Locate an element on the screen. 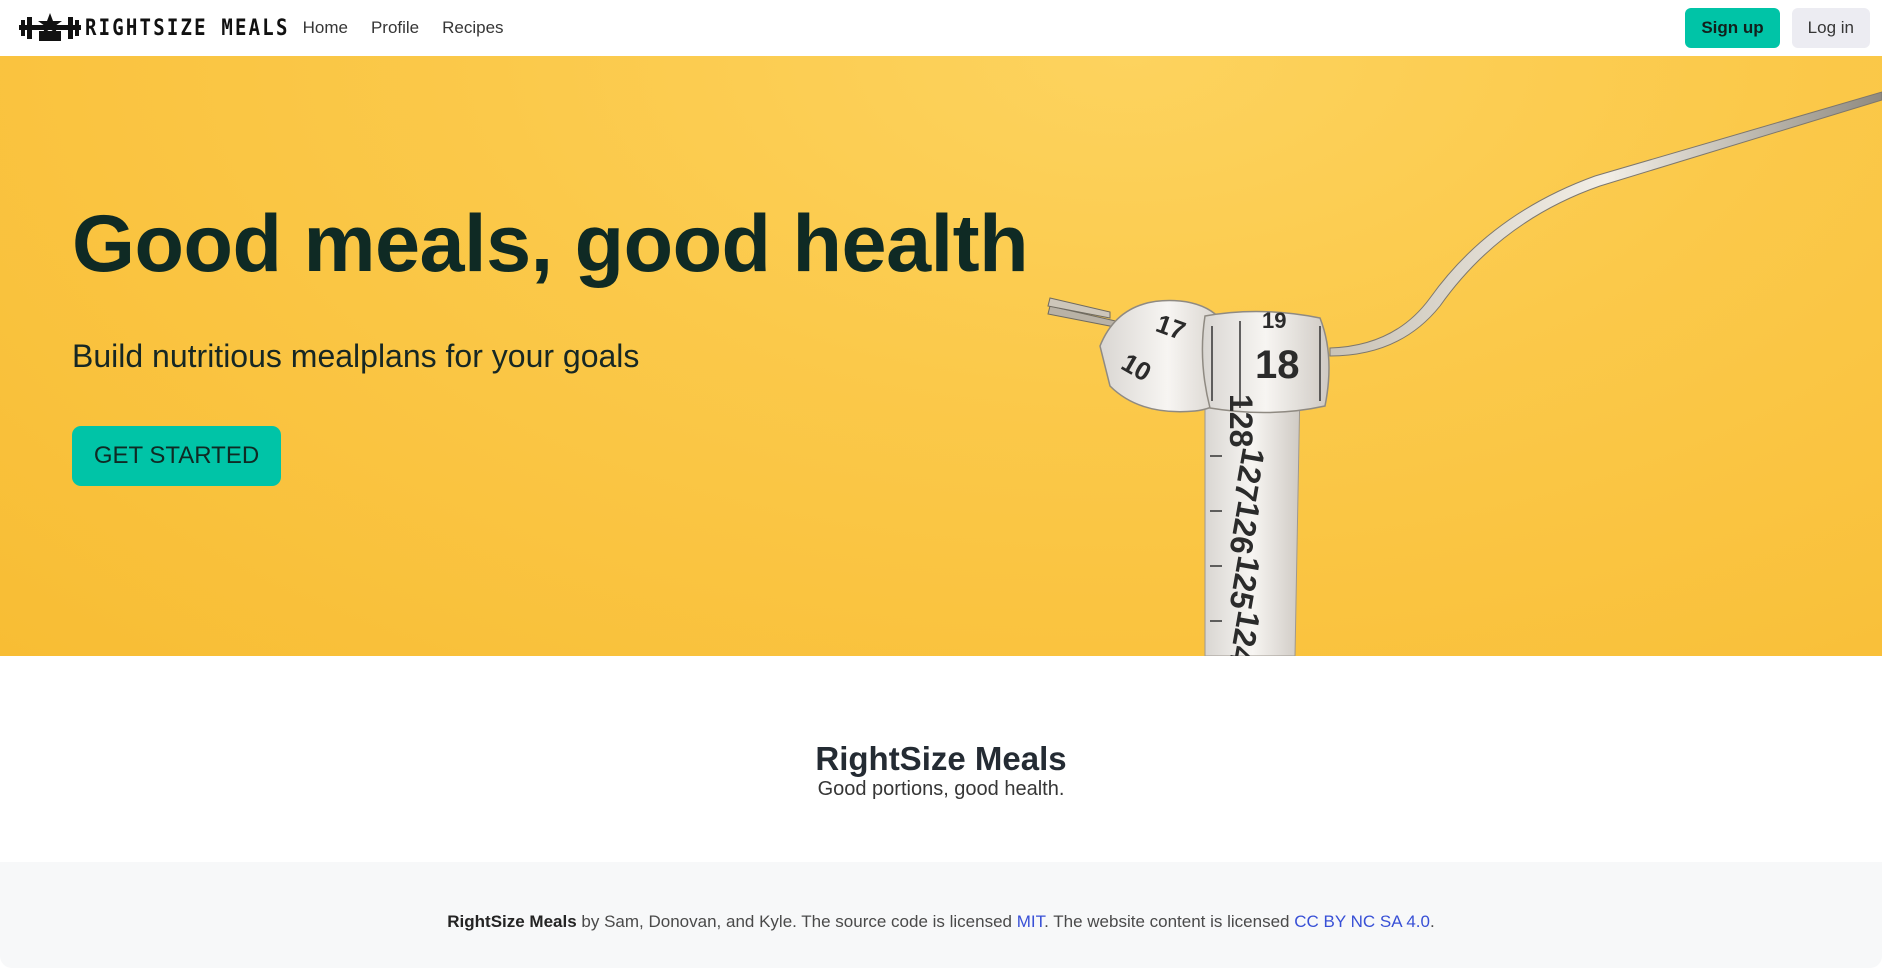 This screenshot has width=1882, height=968. nav-link-home: Home is located at coordinates (325, 28).